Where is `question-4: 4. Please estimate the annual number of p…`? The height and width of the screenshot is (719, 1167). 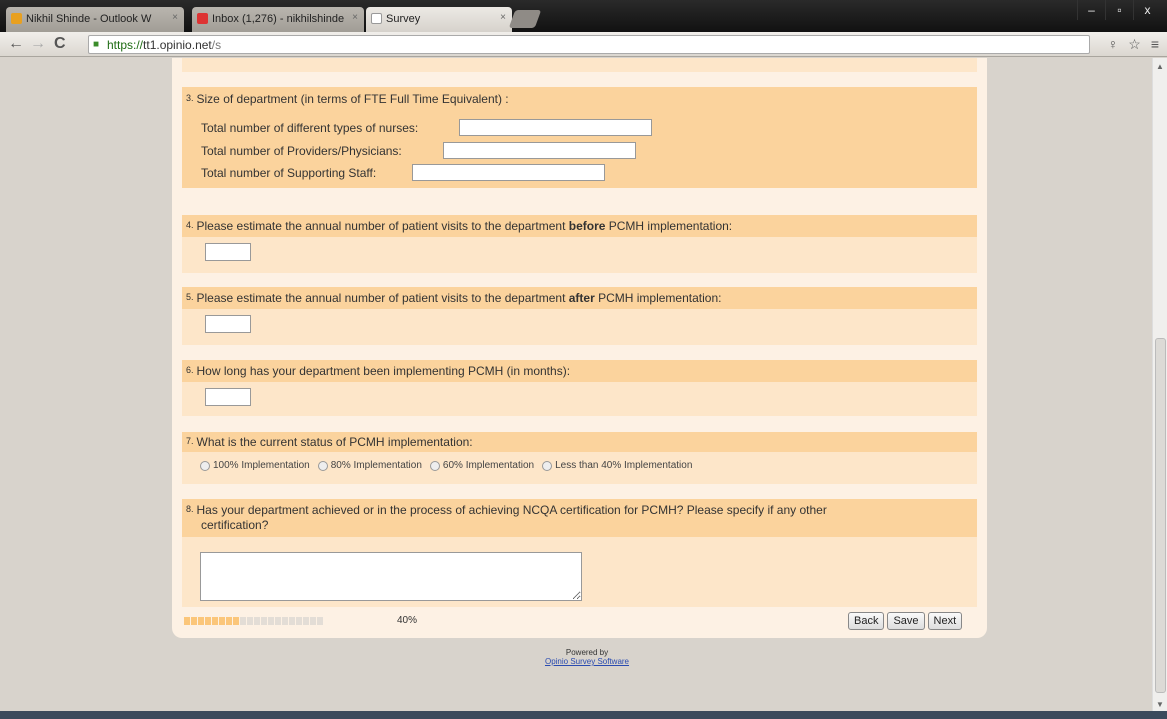 question-4: 4. Please estimate the annual number of p… is located at coordinates (579, 226).